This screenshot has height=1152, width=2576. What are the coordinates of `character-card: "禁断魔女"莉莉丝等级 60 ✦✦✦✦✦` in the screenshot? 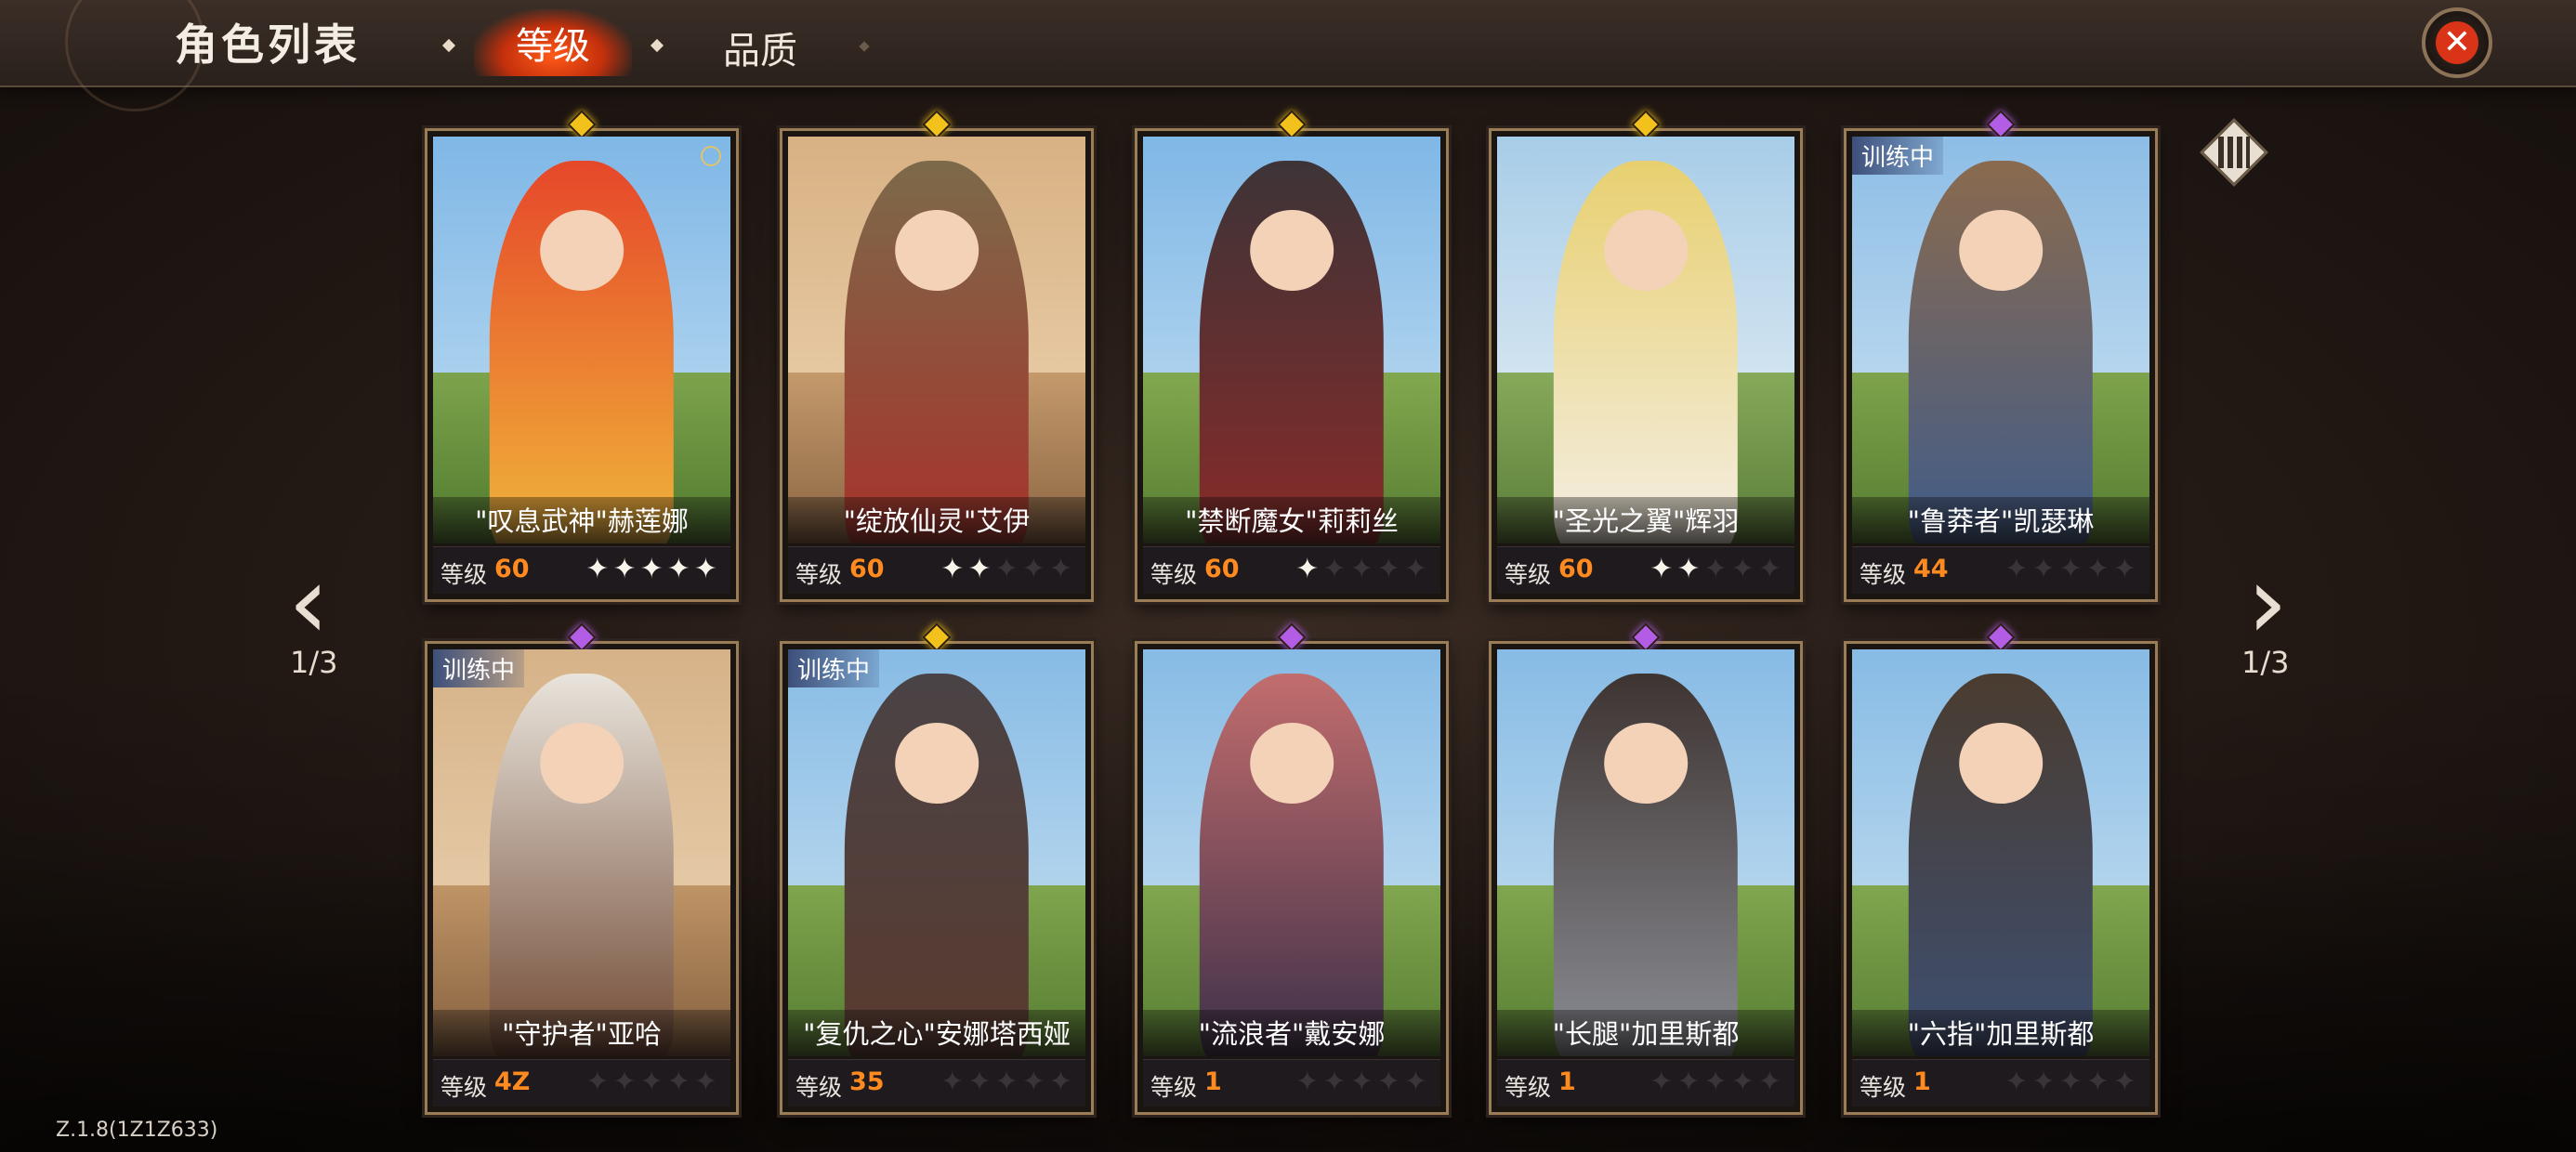 It's located at (1292, 356).